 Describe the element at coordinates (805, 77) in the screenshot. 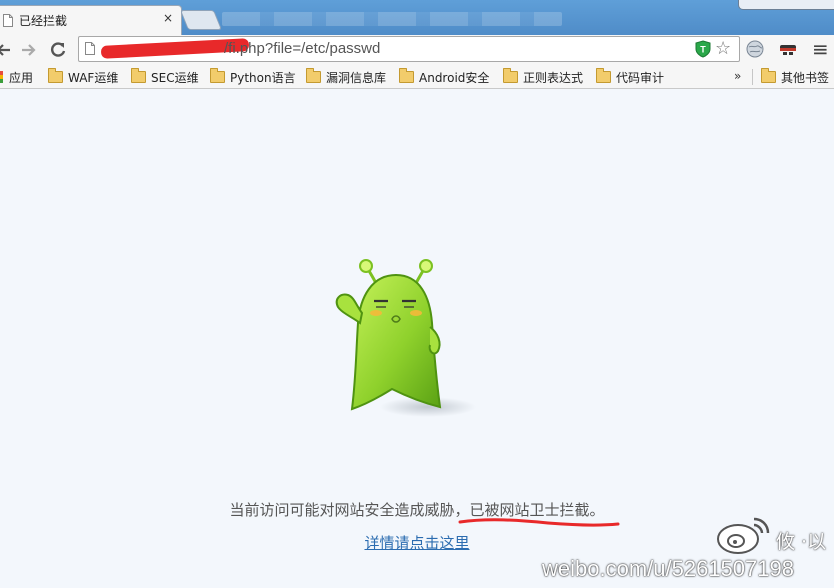

I see `bookmark-label: 其他书签` at that location.